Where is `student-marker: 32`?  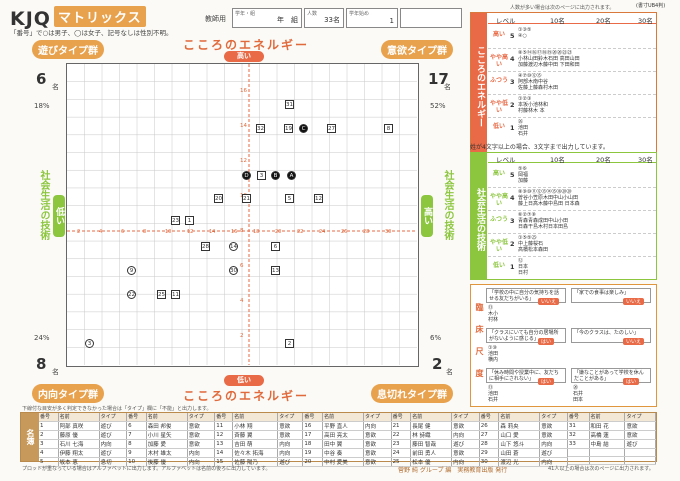
student-marker: 32 is located at coordinates (260, 128).